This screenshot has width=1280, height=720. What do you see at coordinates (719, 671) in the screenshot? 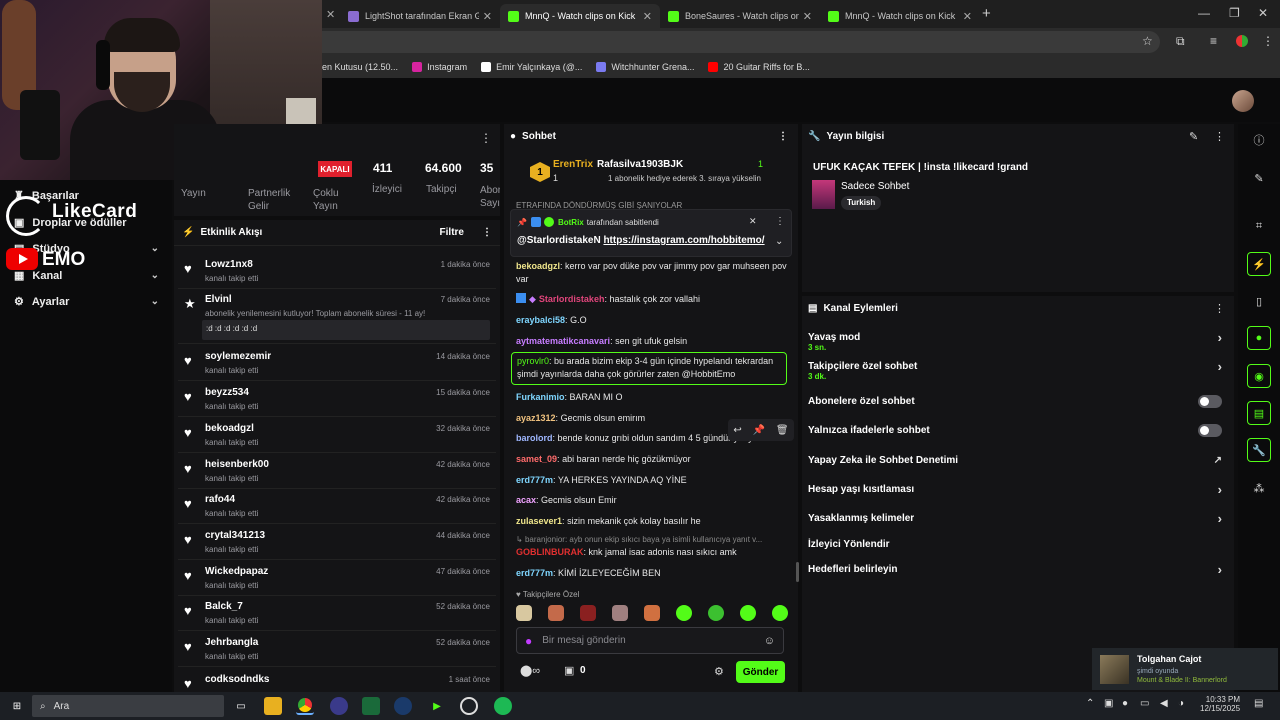
I see `gear-icon: ⚙` at bounding box center [719, 671].